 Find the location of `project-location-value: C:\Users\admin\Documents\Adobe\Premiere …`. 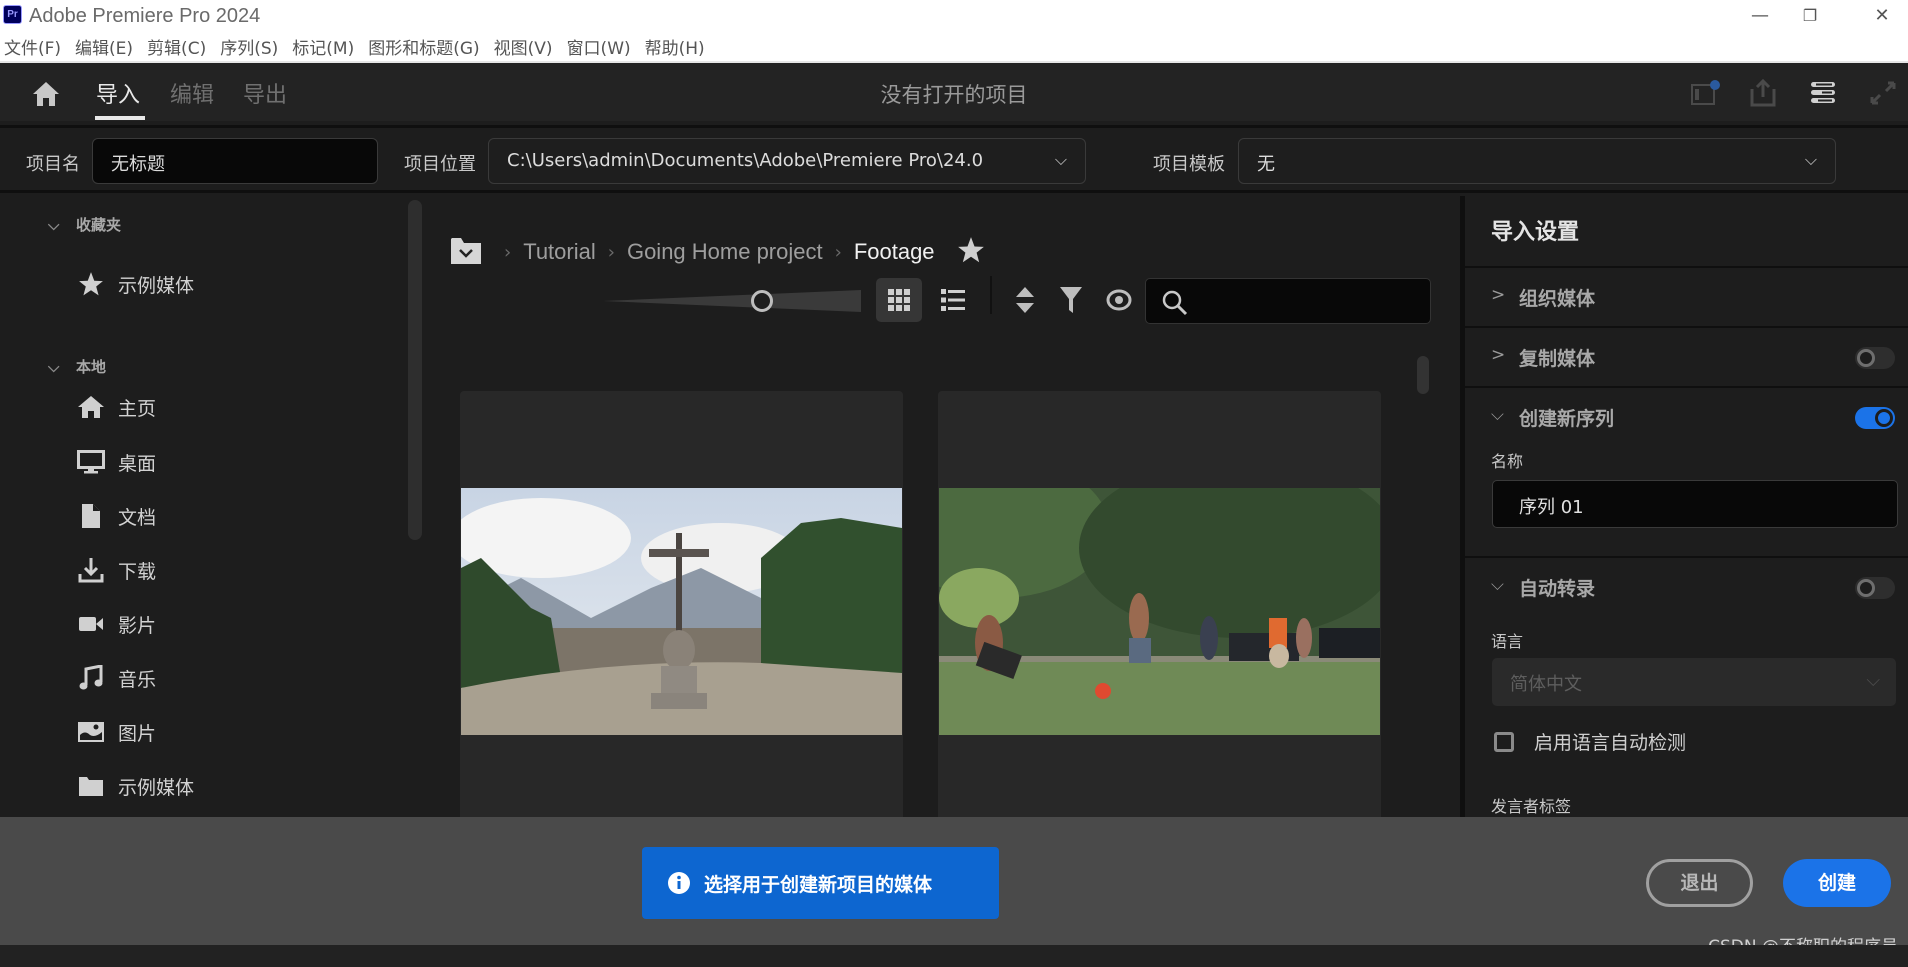

project-location-value: C:\Users\admin\Documents\Adobe\Premiere … is located at coordinates (745, 160).